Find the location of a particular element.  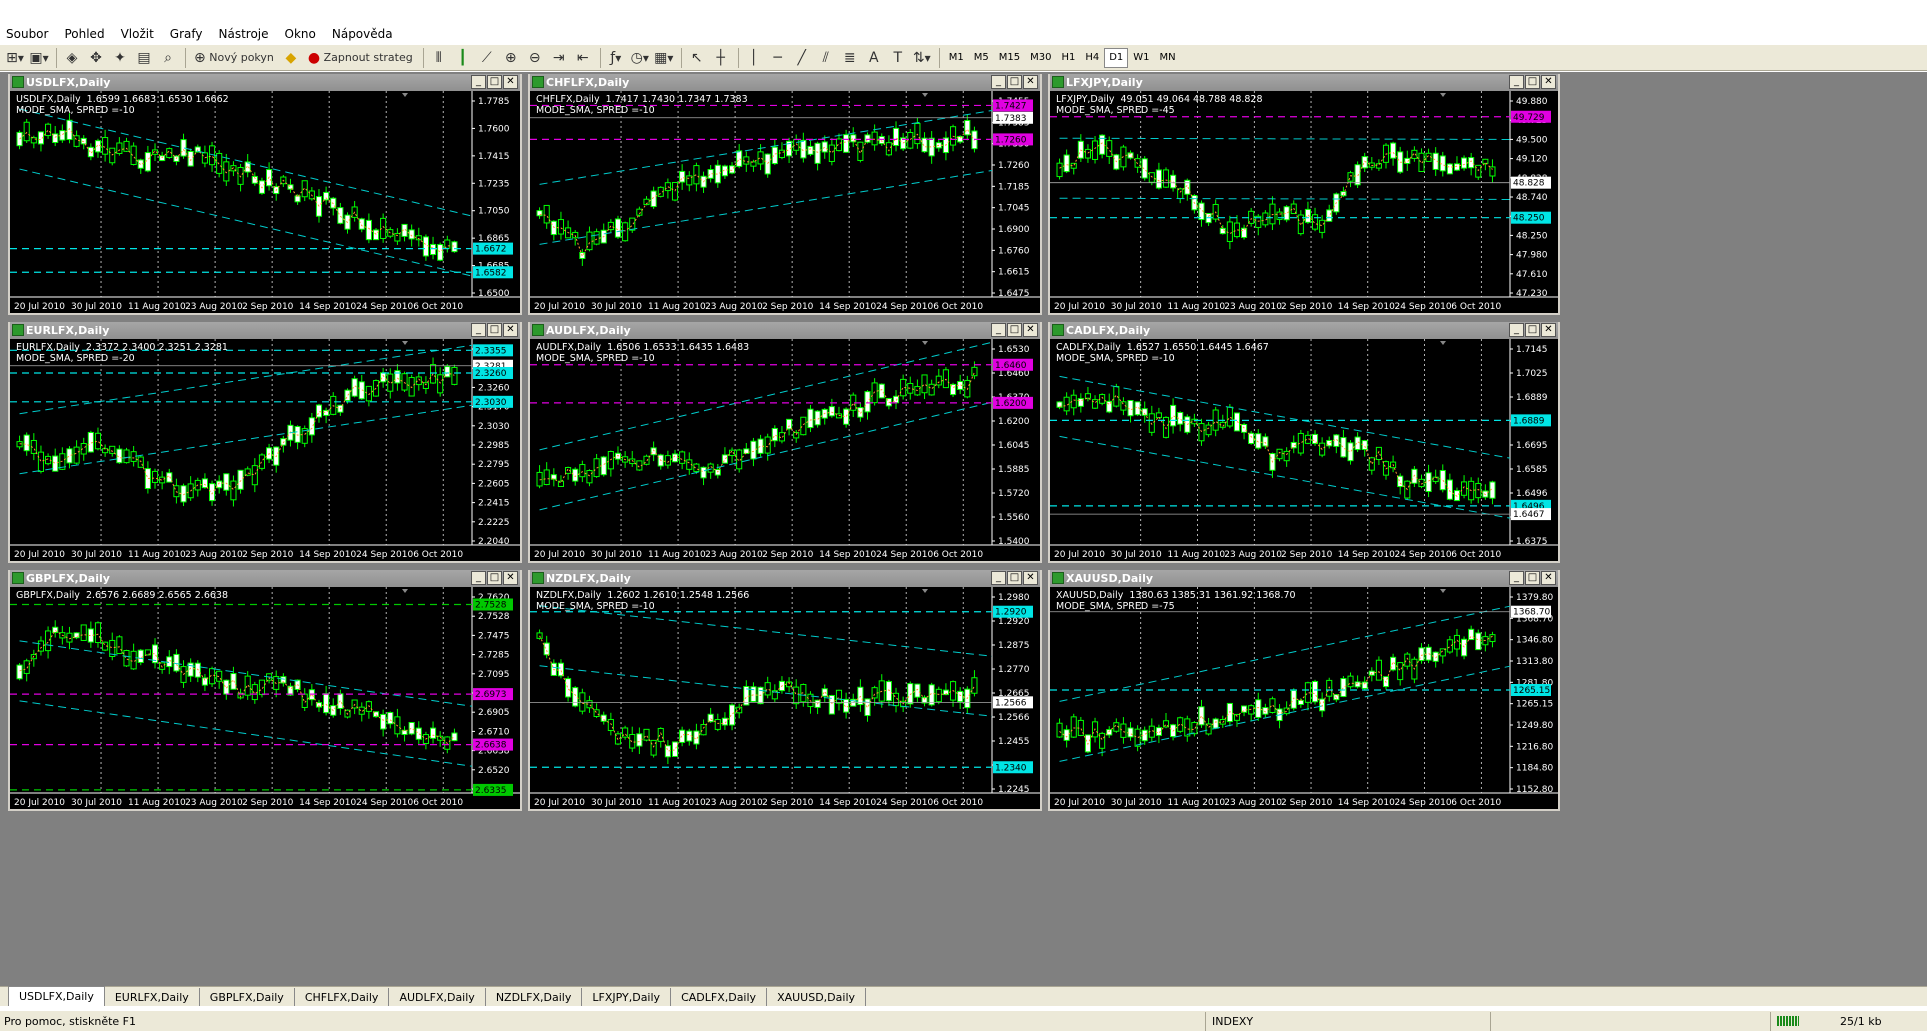

chart-tab: EURLFX,Daily is located at coordinates (152, 997).